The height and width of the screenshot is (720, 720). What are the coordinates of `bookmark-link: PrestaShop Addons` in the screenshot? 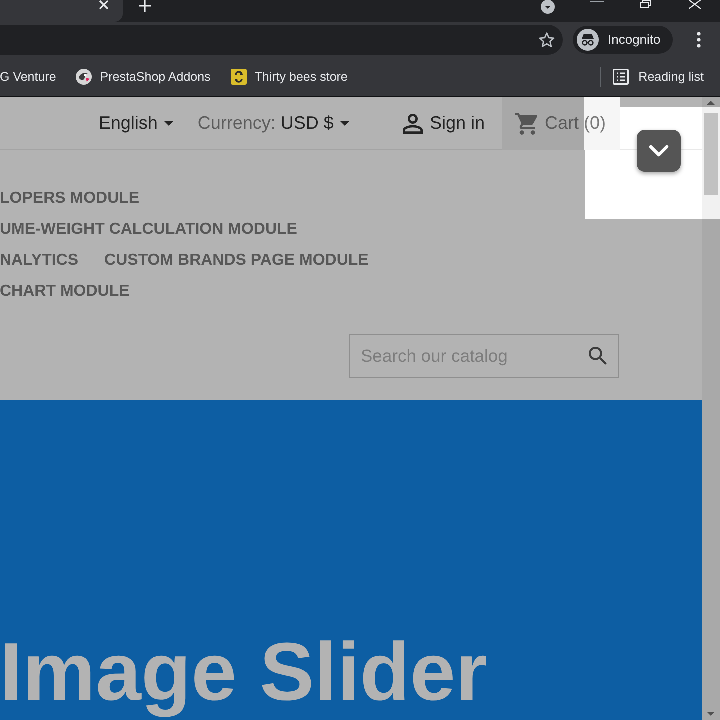 It's located at (143, 77).